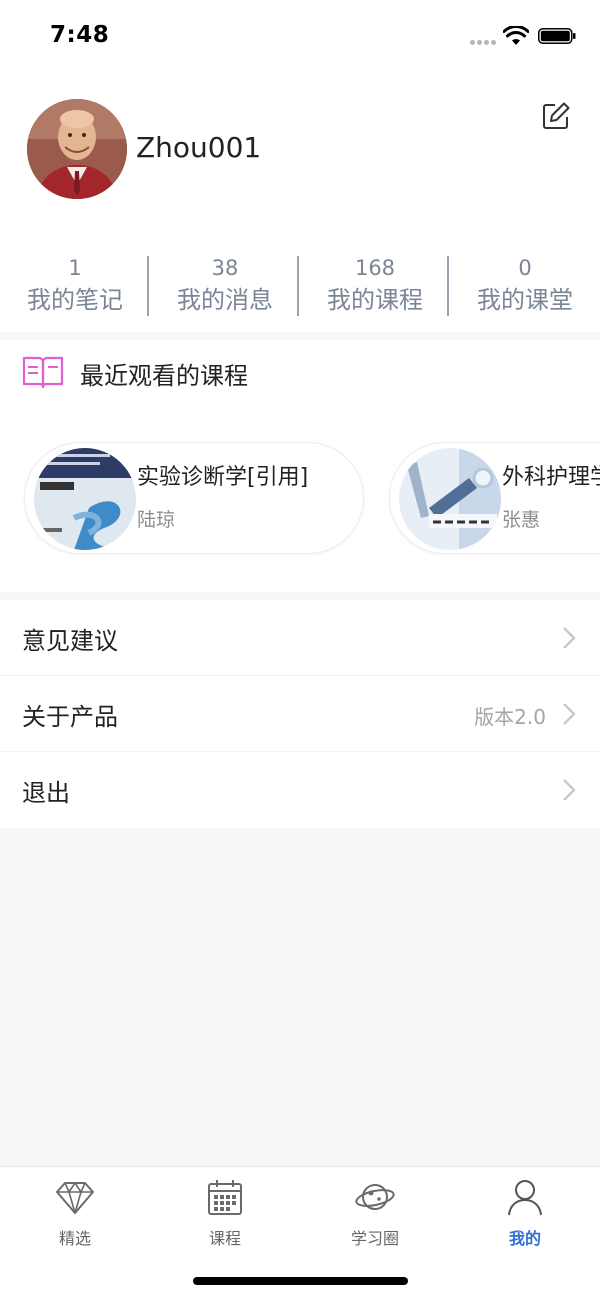  What do you see at coordinates (75, 268) in the screenshot?
I see `stat-count: 1` at bounding box center [75, 268].